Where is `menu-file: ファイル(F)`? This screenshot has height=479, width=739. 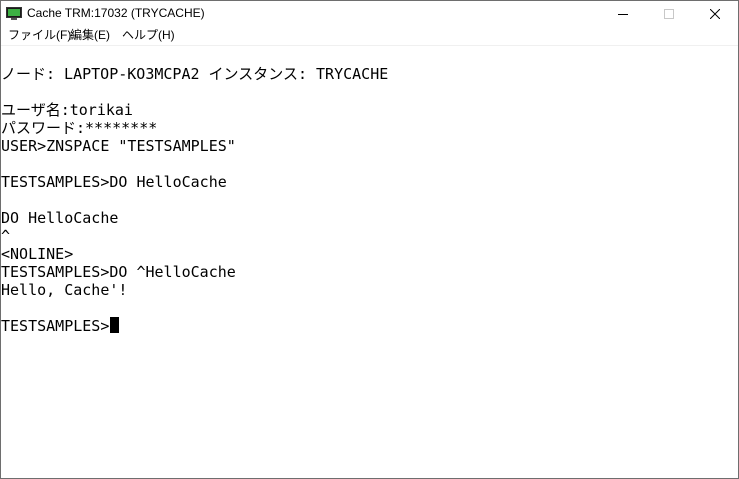
menu-file: ファイル(F) is located at coordinates (39, 35).